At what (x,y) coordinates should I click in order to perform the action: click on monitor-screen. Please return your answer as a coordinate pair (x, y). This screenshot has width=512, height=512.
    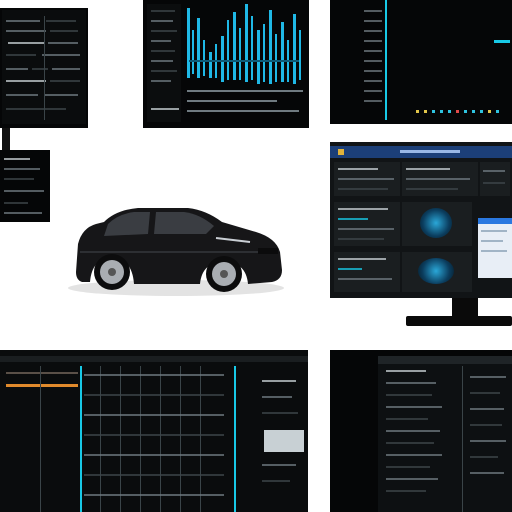
    Looking at the image, I should click on (44, 67).